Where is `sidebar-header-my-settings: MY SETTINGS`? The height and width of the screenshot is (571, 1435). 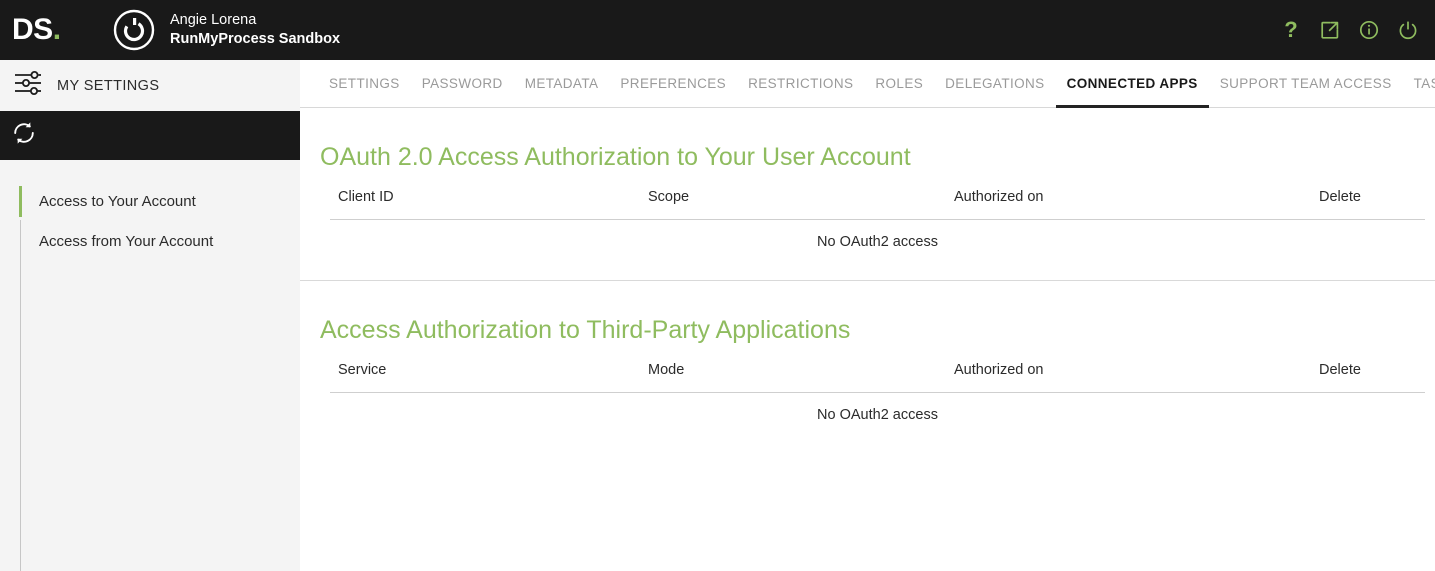 sidebar-header-my-settings: MY SETTINGS is located at coordinates (150, 85).